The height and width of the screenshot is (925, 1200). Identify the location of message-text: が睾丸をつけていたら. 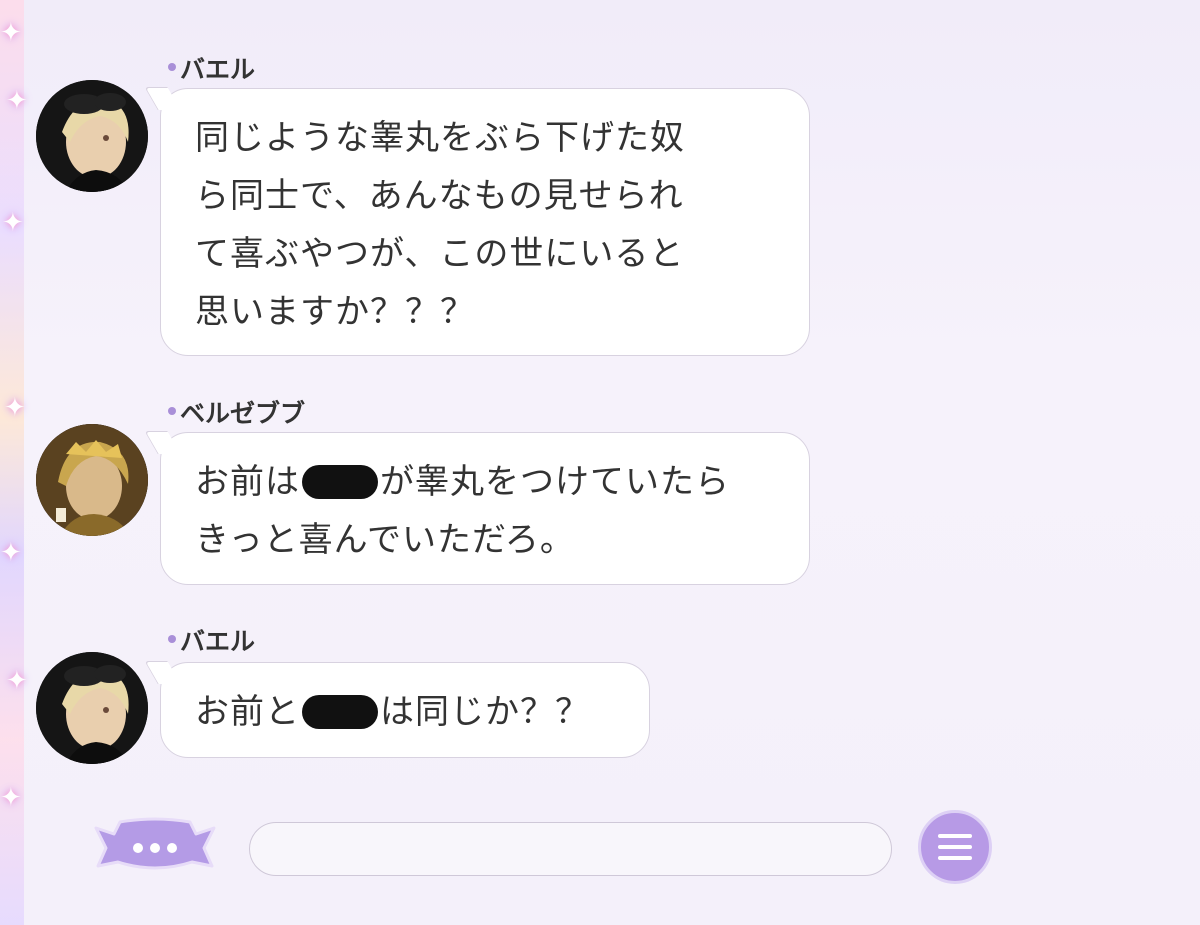
(555, 482).